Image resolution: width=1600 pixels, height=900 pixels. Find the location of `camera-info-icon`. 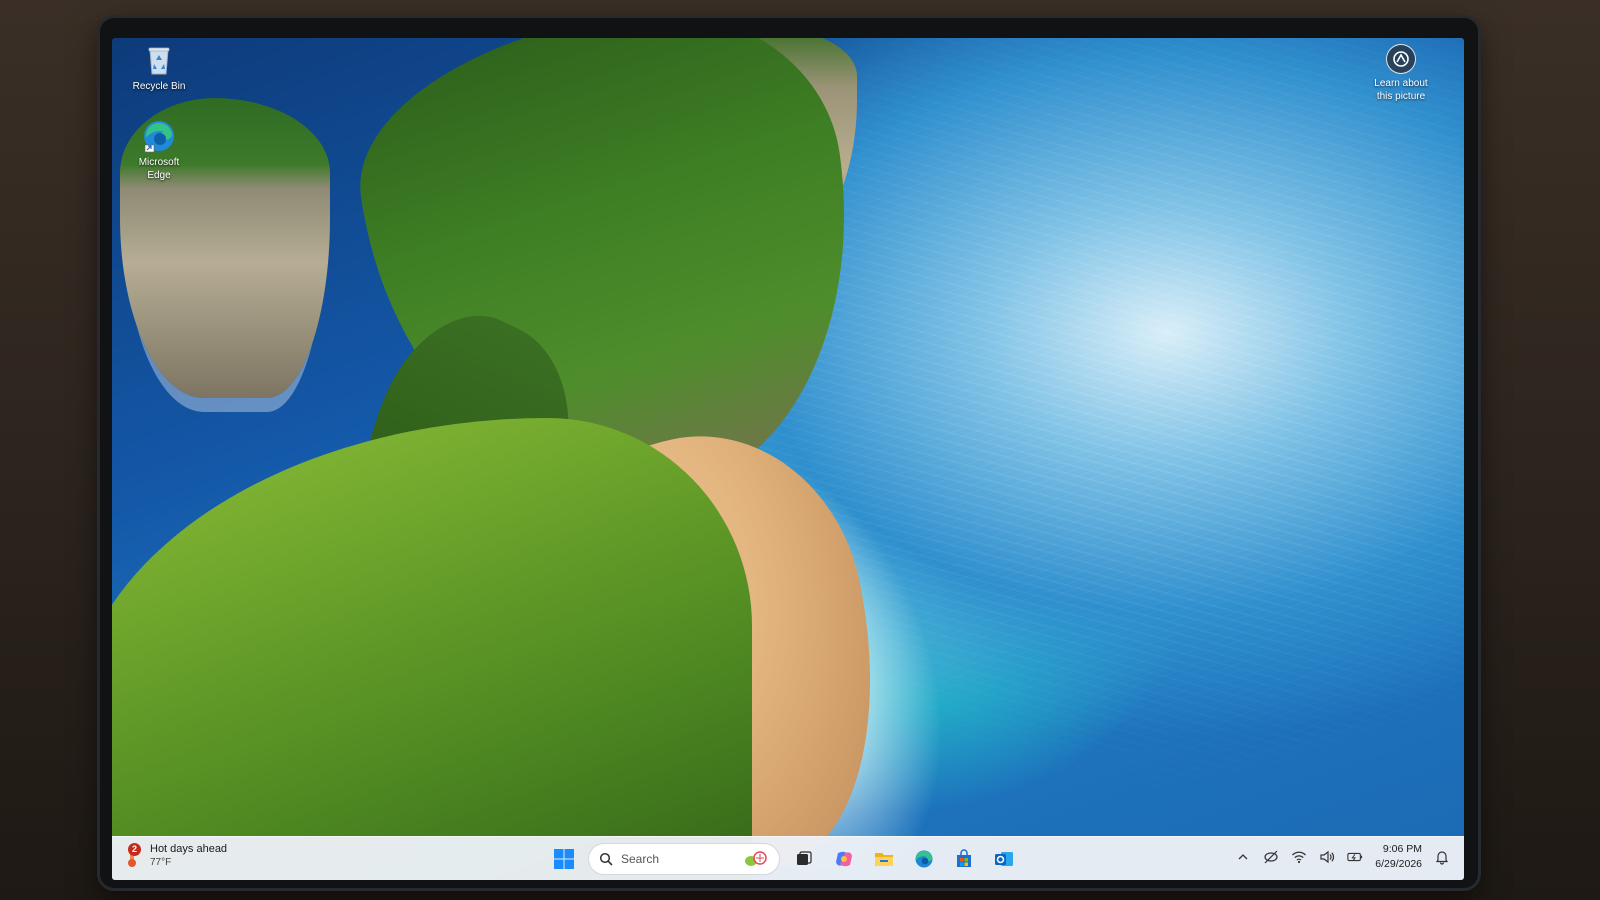

camera-info-icon is located at coordinates (1401, 59).